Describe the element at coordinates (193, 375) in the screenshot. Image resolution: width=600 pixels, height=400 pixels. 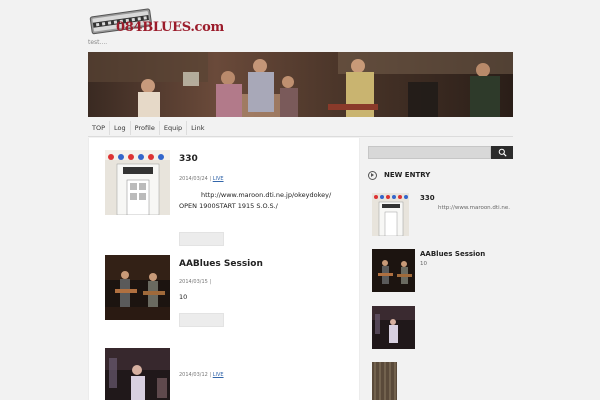
I see `post-date: 2014/03/12` at that location.